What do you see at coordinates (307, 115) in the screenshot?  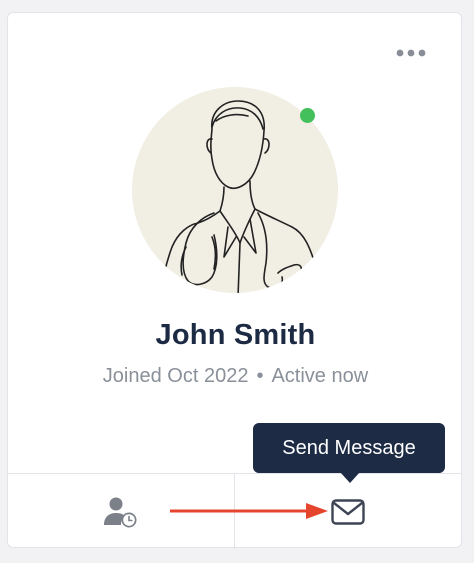 I see `online-status-dot` at bounding box center [307, 115].